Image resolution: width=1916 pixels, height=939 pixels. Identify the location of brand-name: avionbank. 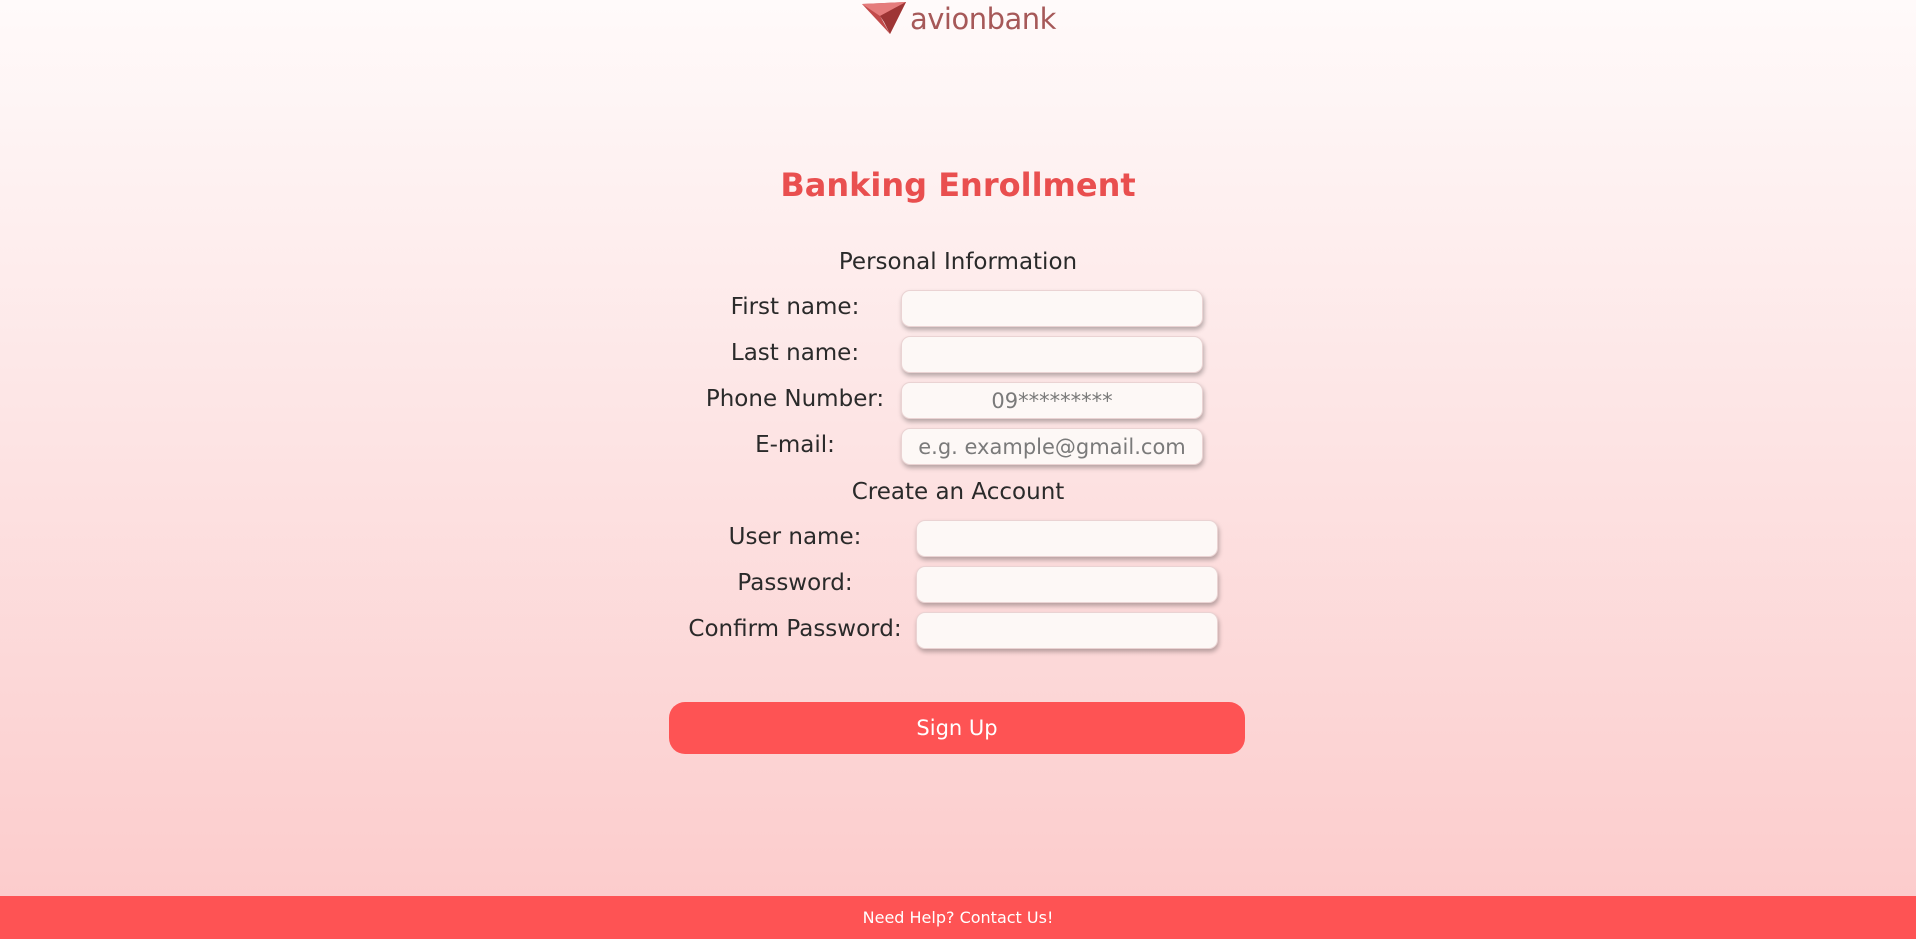
(983, 19).